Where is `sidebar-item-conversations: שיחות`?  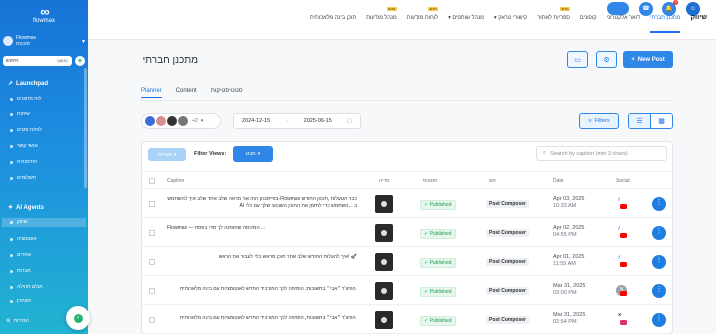
sidebar-item-conversations: שיחות is located at coordinates (48, 114).